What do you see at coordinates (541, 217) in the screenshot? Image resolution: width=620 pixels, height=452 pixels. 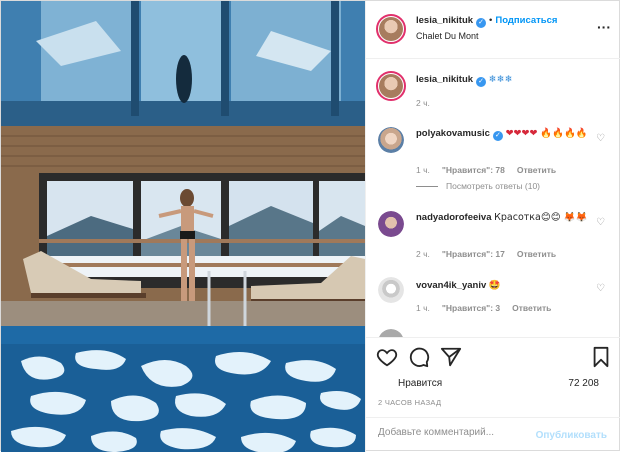 I see `comment-body: Красотка😊😊 🦊🦊` at bounding box center [541, 217].